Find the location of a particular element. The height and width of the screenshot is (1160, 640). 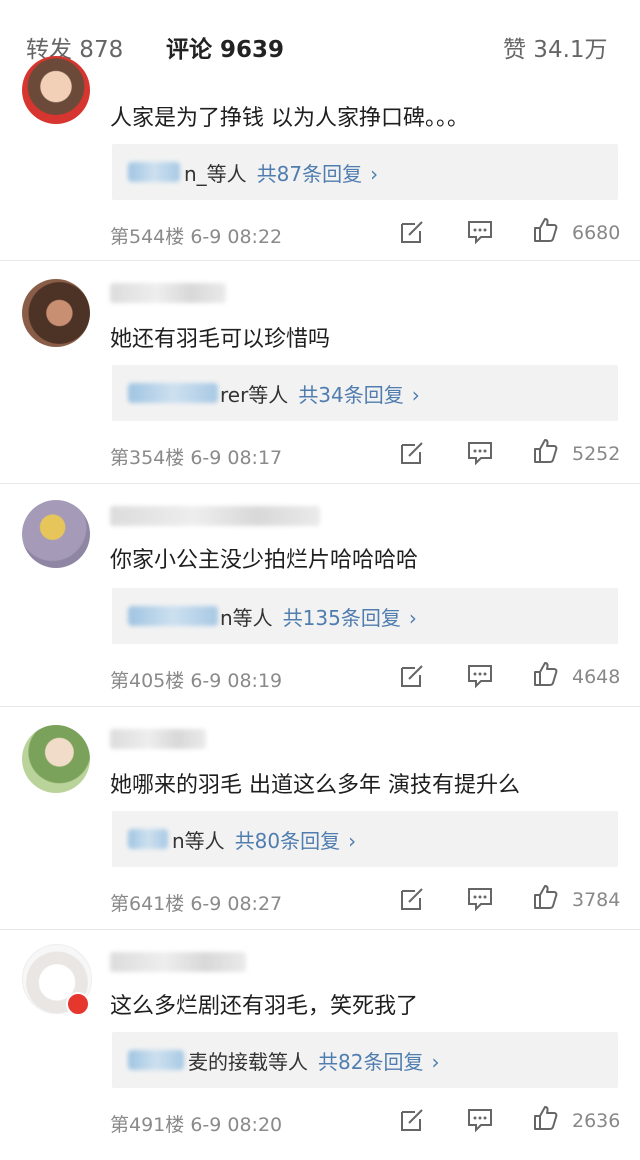

like-count: 4648 is located at coordinates (596, 677).